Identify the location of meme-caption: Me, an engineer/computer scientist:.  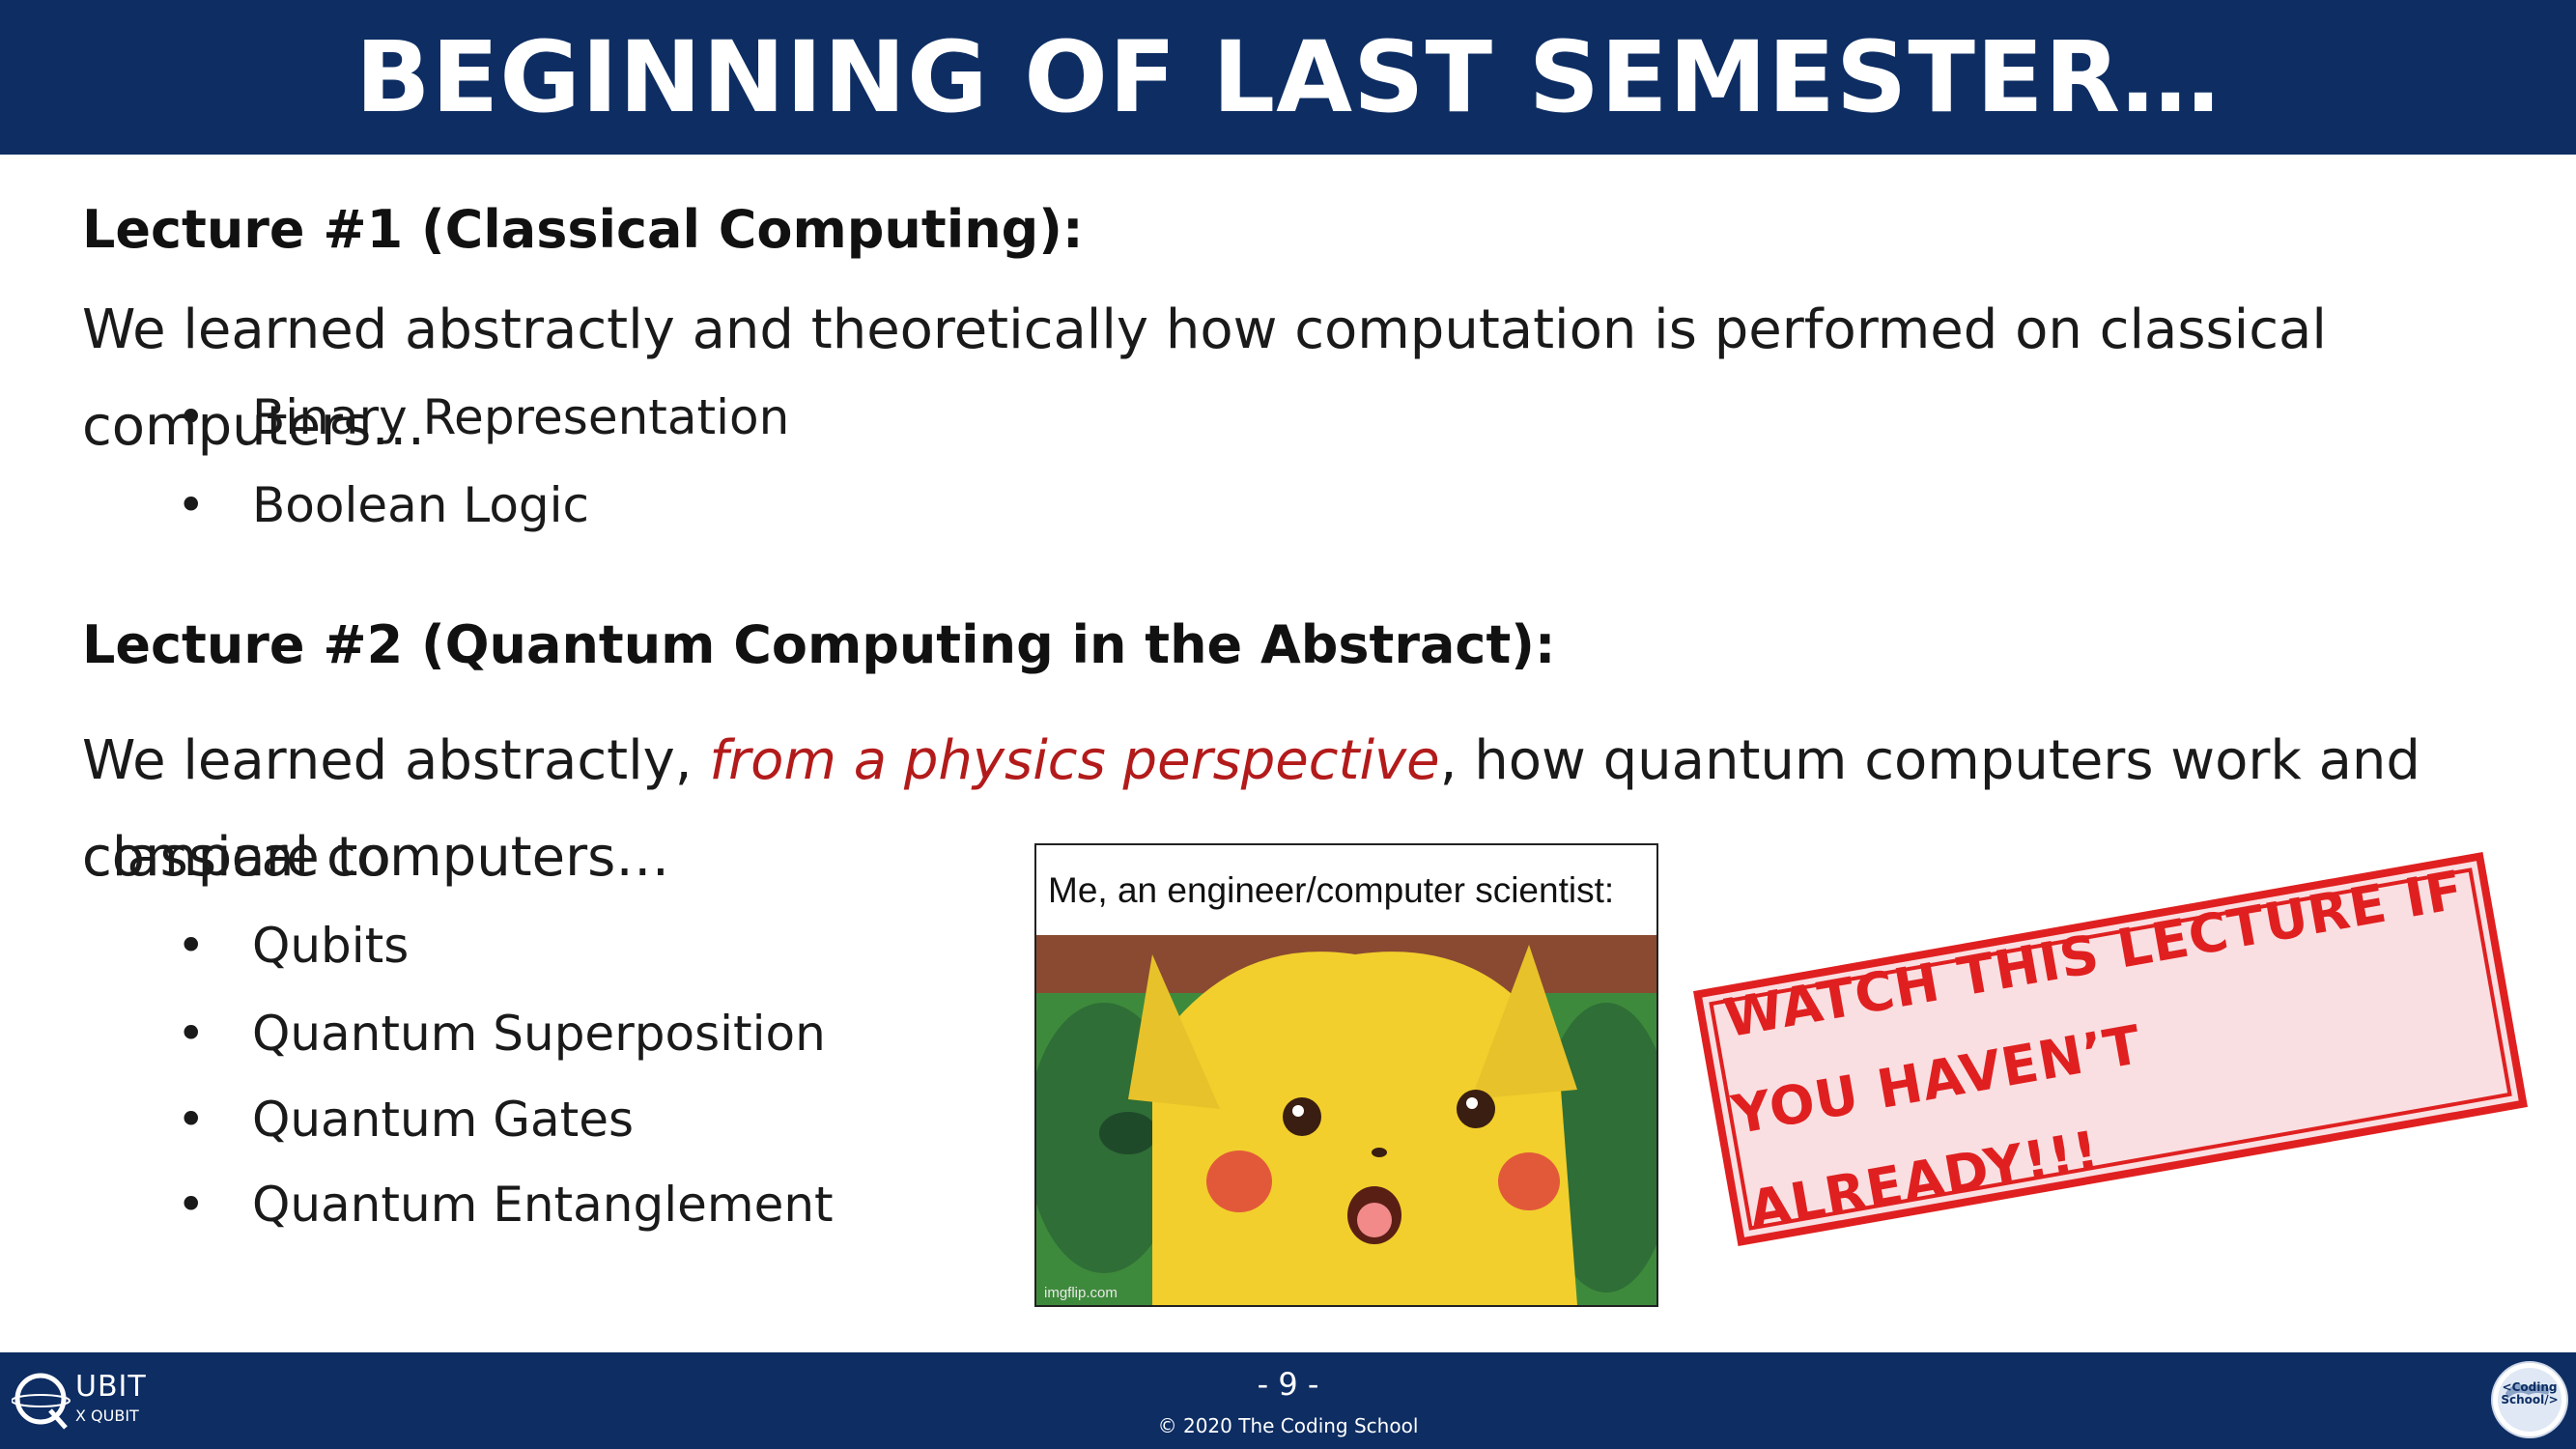
(1346, 890).